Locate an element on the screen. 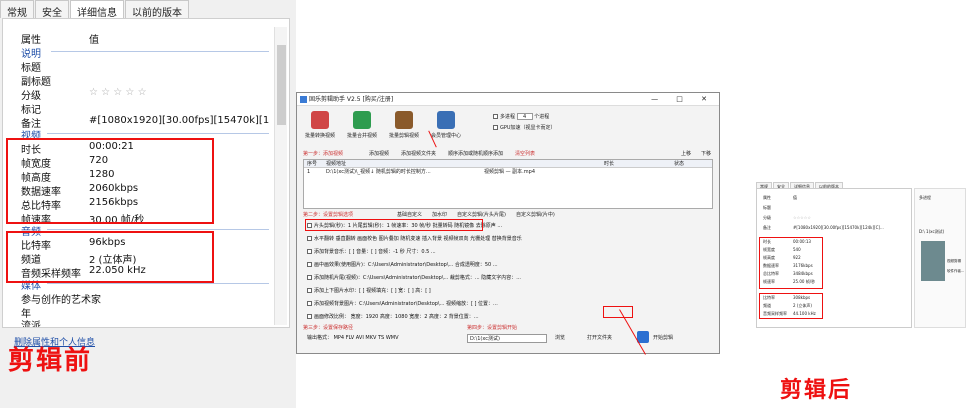  tab-basic: 基础自定义 is located at coordinates (409, 214).